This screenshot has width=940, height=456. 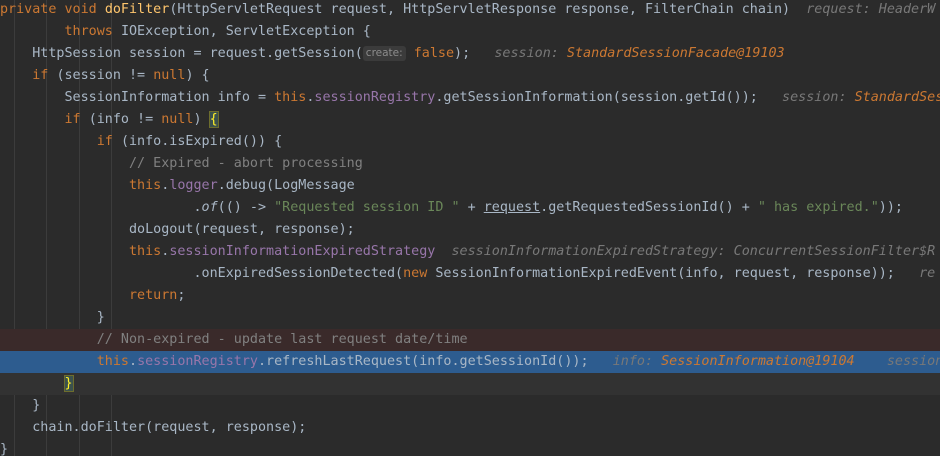 I want to click on code-line: doLogout(request, response);, so click(x=470, y=230).